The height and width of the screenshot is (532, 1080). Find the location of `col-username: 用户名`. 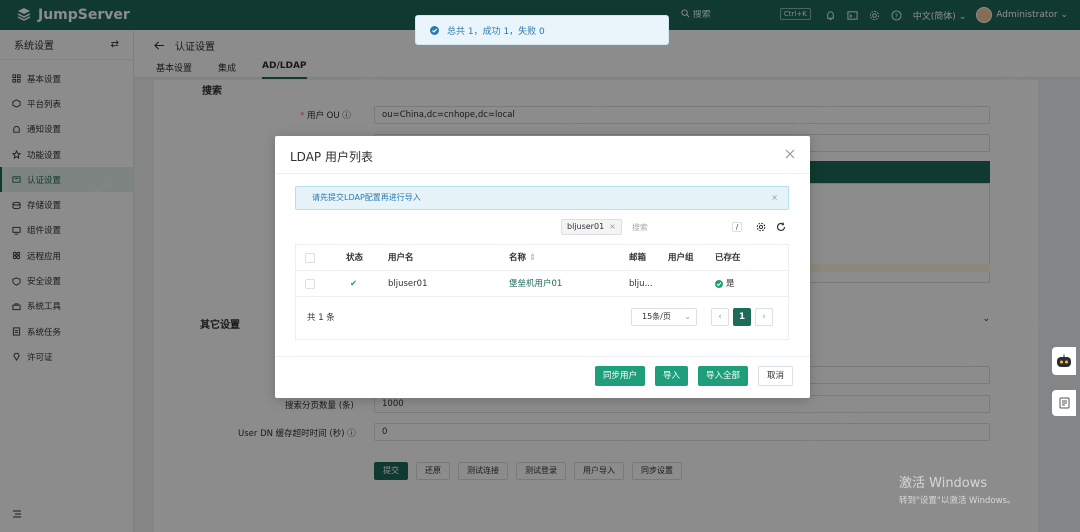

col-username: 用户名 is located at coordinates (401, 258).